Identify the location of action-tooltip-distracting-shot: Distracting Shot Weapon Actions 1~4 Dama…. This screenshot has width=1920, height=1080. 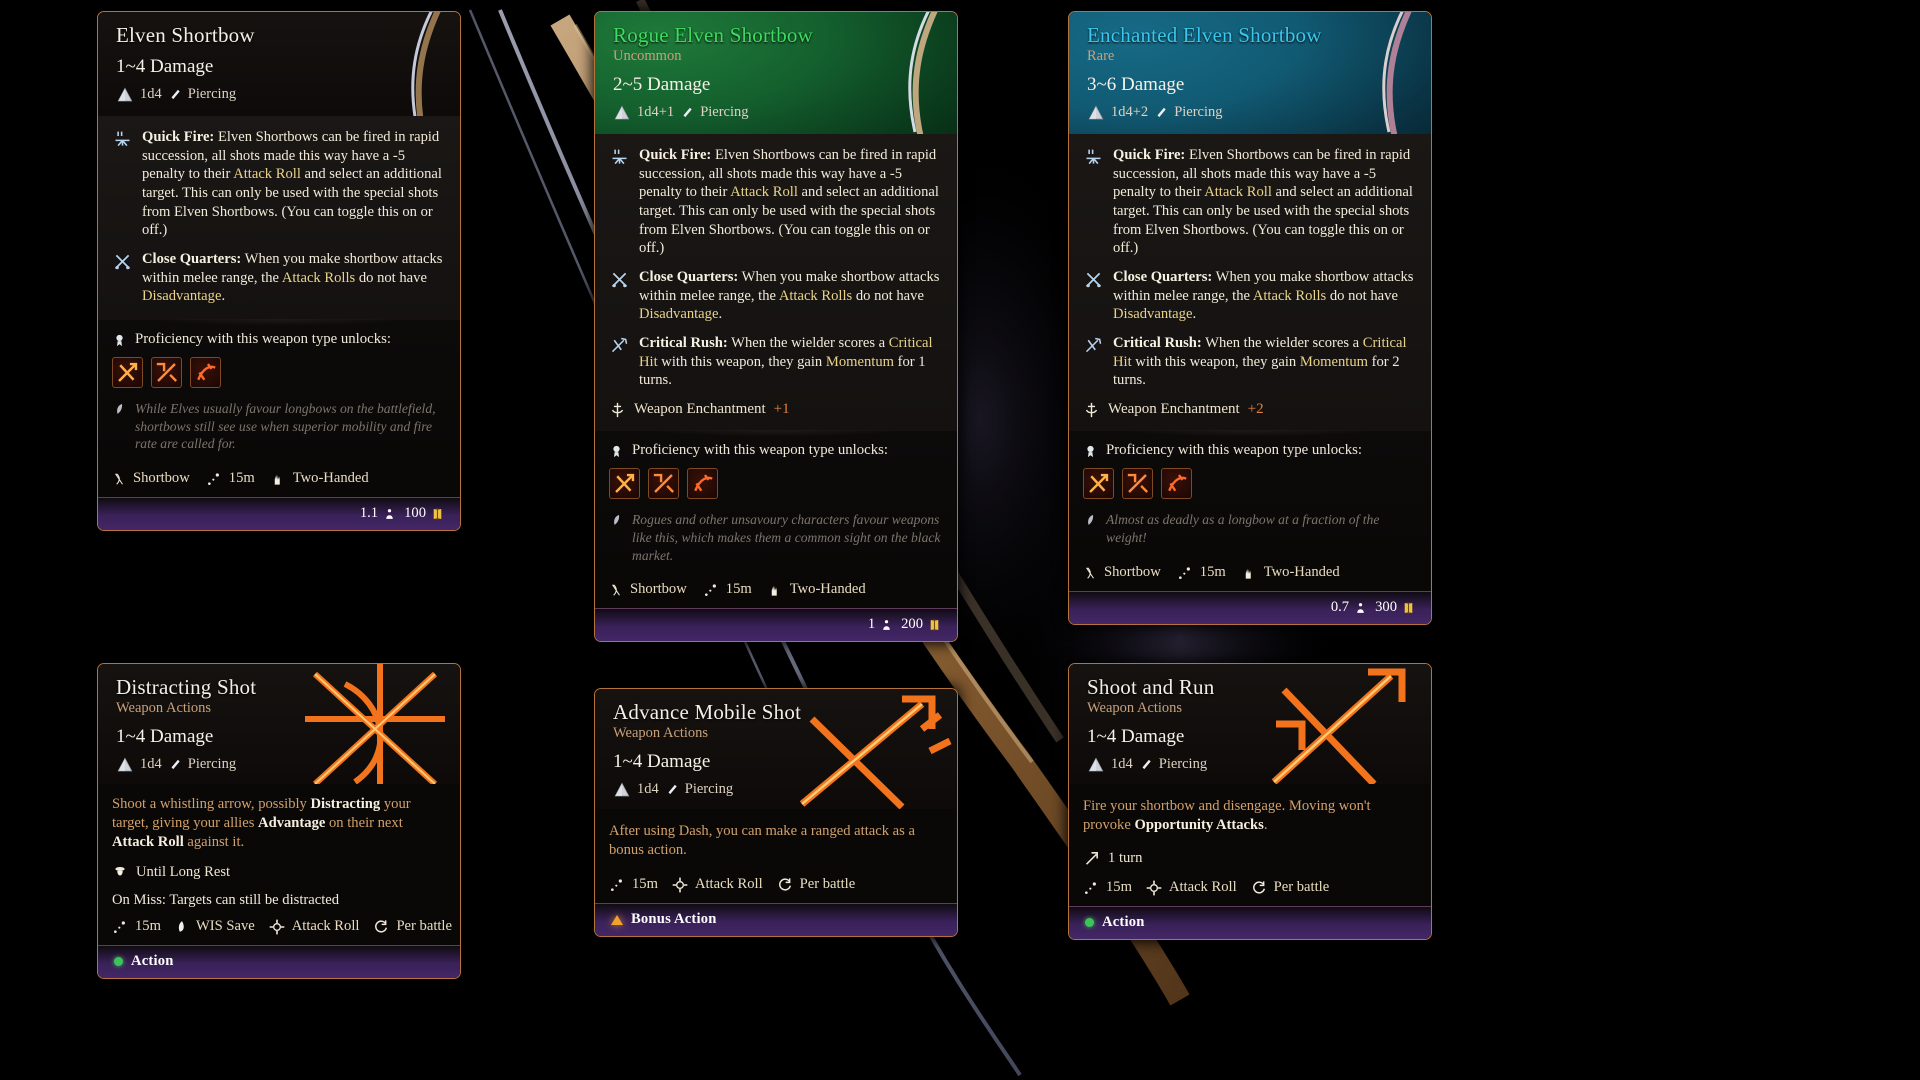
(279, 821).